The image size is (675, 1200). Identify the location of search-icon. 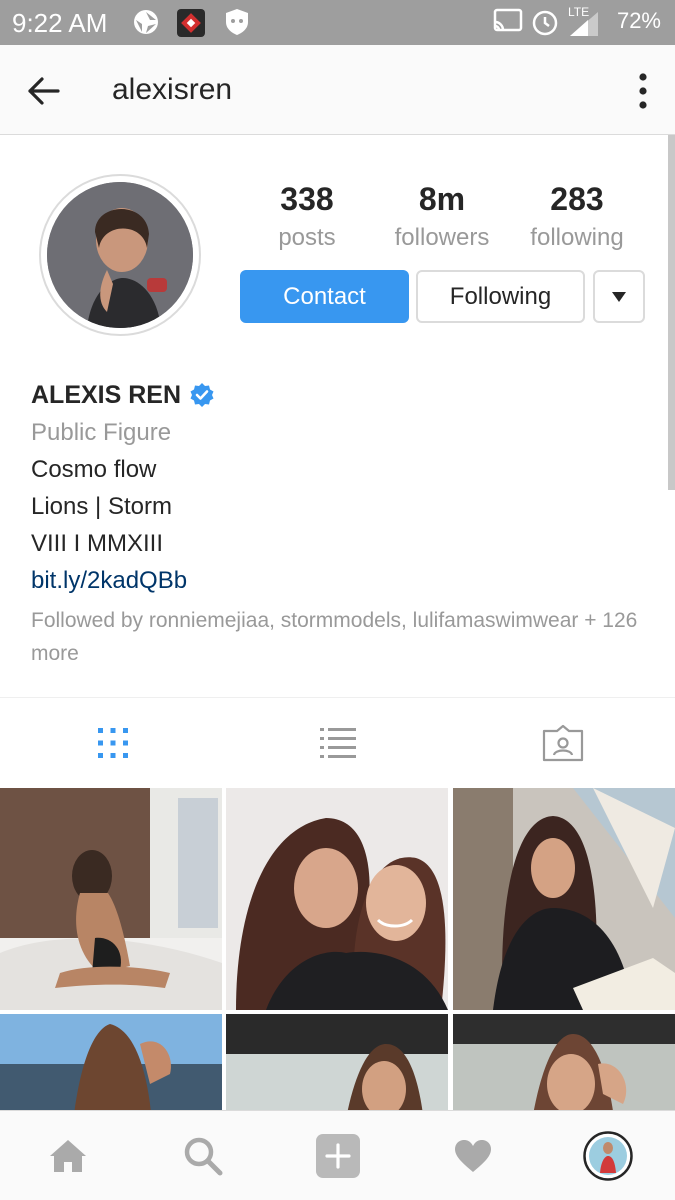
(203, 1156).